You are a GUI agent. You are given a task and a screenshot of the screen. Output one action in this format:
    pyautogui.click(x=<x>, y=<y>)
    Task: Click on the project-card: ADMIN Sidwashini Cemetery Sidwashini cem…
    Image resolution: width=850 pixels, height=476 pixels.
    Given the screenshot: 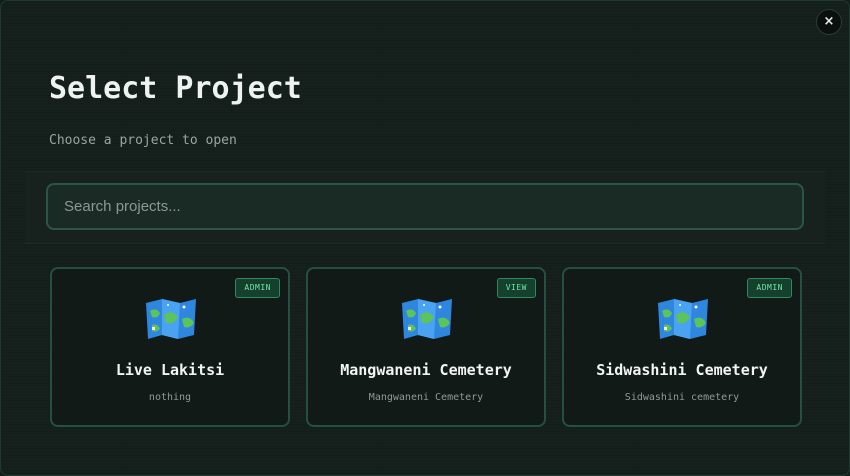 What is the action you would take?
    pyautogui.click(x=682, y=347)
    